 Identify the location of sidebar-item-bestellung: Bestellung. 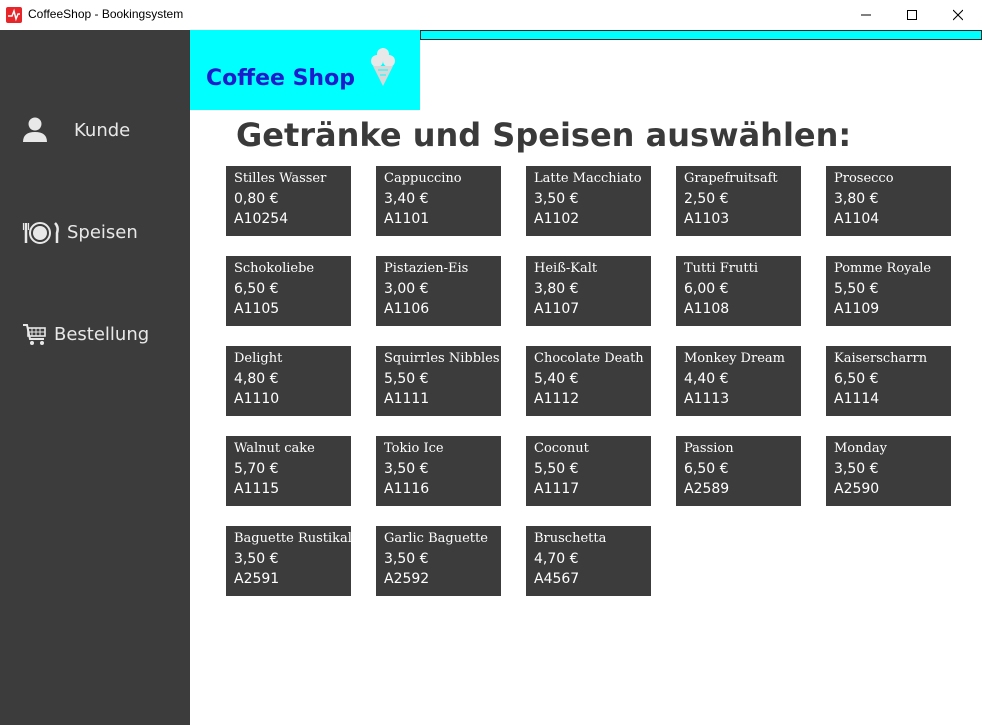
(95, 335).